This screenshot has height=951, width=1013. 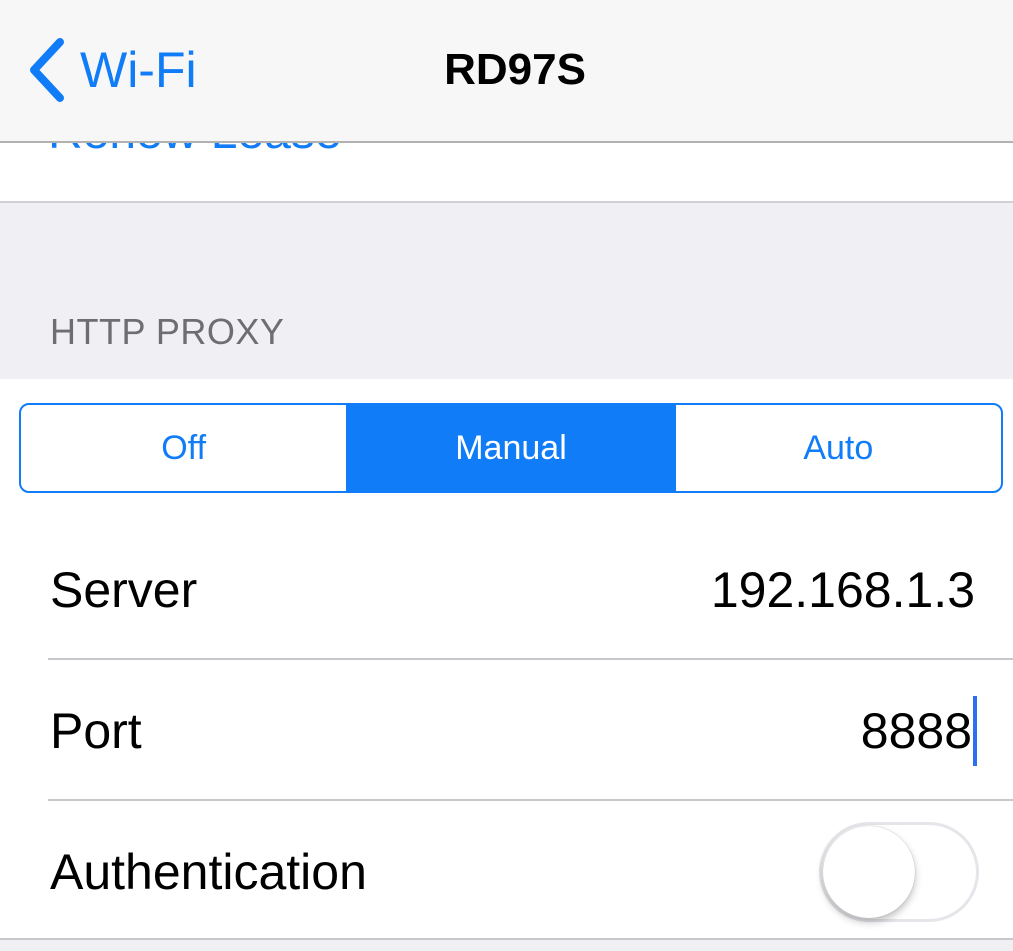 I want to click on port-field: 8888, so click(x=918, y=730).